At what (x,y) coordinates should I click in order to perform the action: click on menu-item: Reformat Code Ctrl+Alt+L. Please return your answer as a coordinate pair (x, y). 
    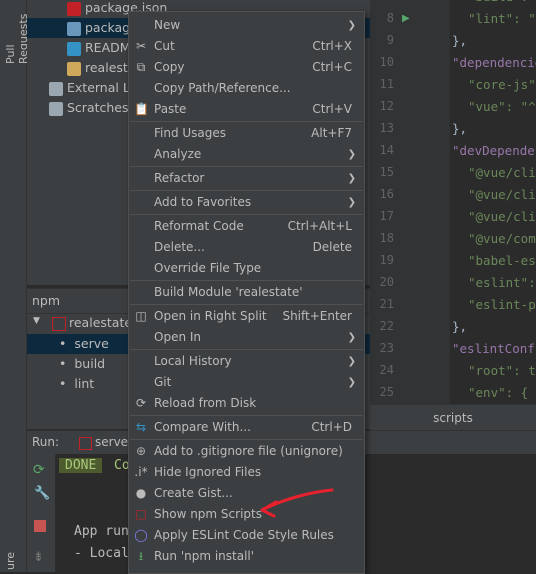
    Looking at the image, I should click on (246, 226).